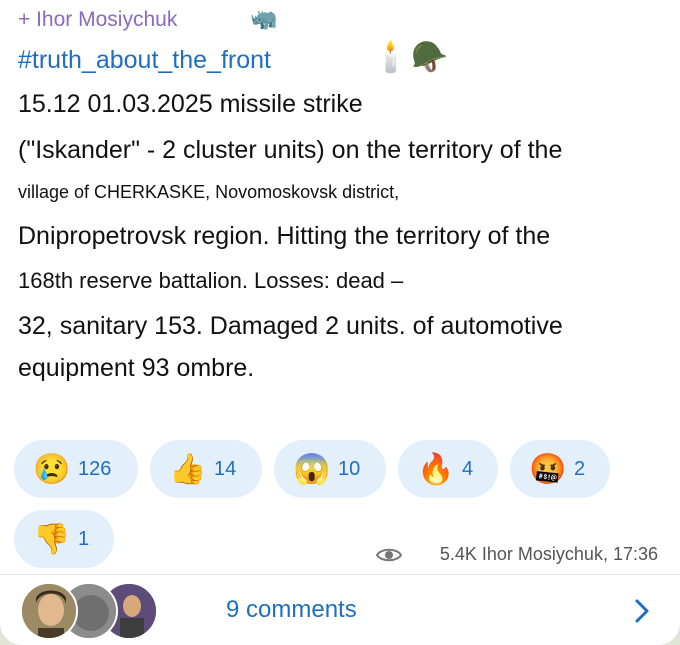 The height and width of the screenshot is (645, 680). Describe the element at coordinates (144, 60) in the screenshot. I see `hashtag-link: #truth_about_the_front` at that location.